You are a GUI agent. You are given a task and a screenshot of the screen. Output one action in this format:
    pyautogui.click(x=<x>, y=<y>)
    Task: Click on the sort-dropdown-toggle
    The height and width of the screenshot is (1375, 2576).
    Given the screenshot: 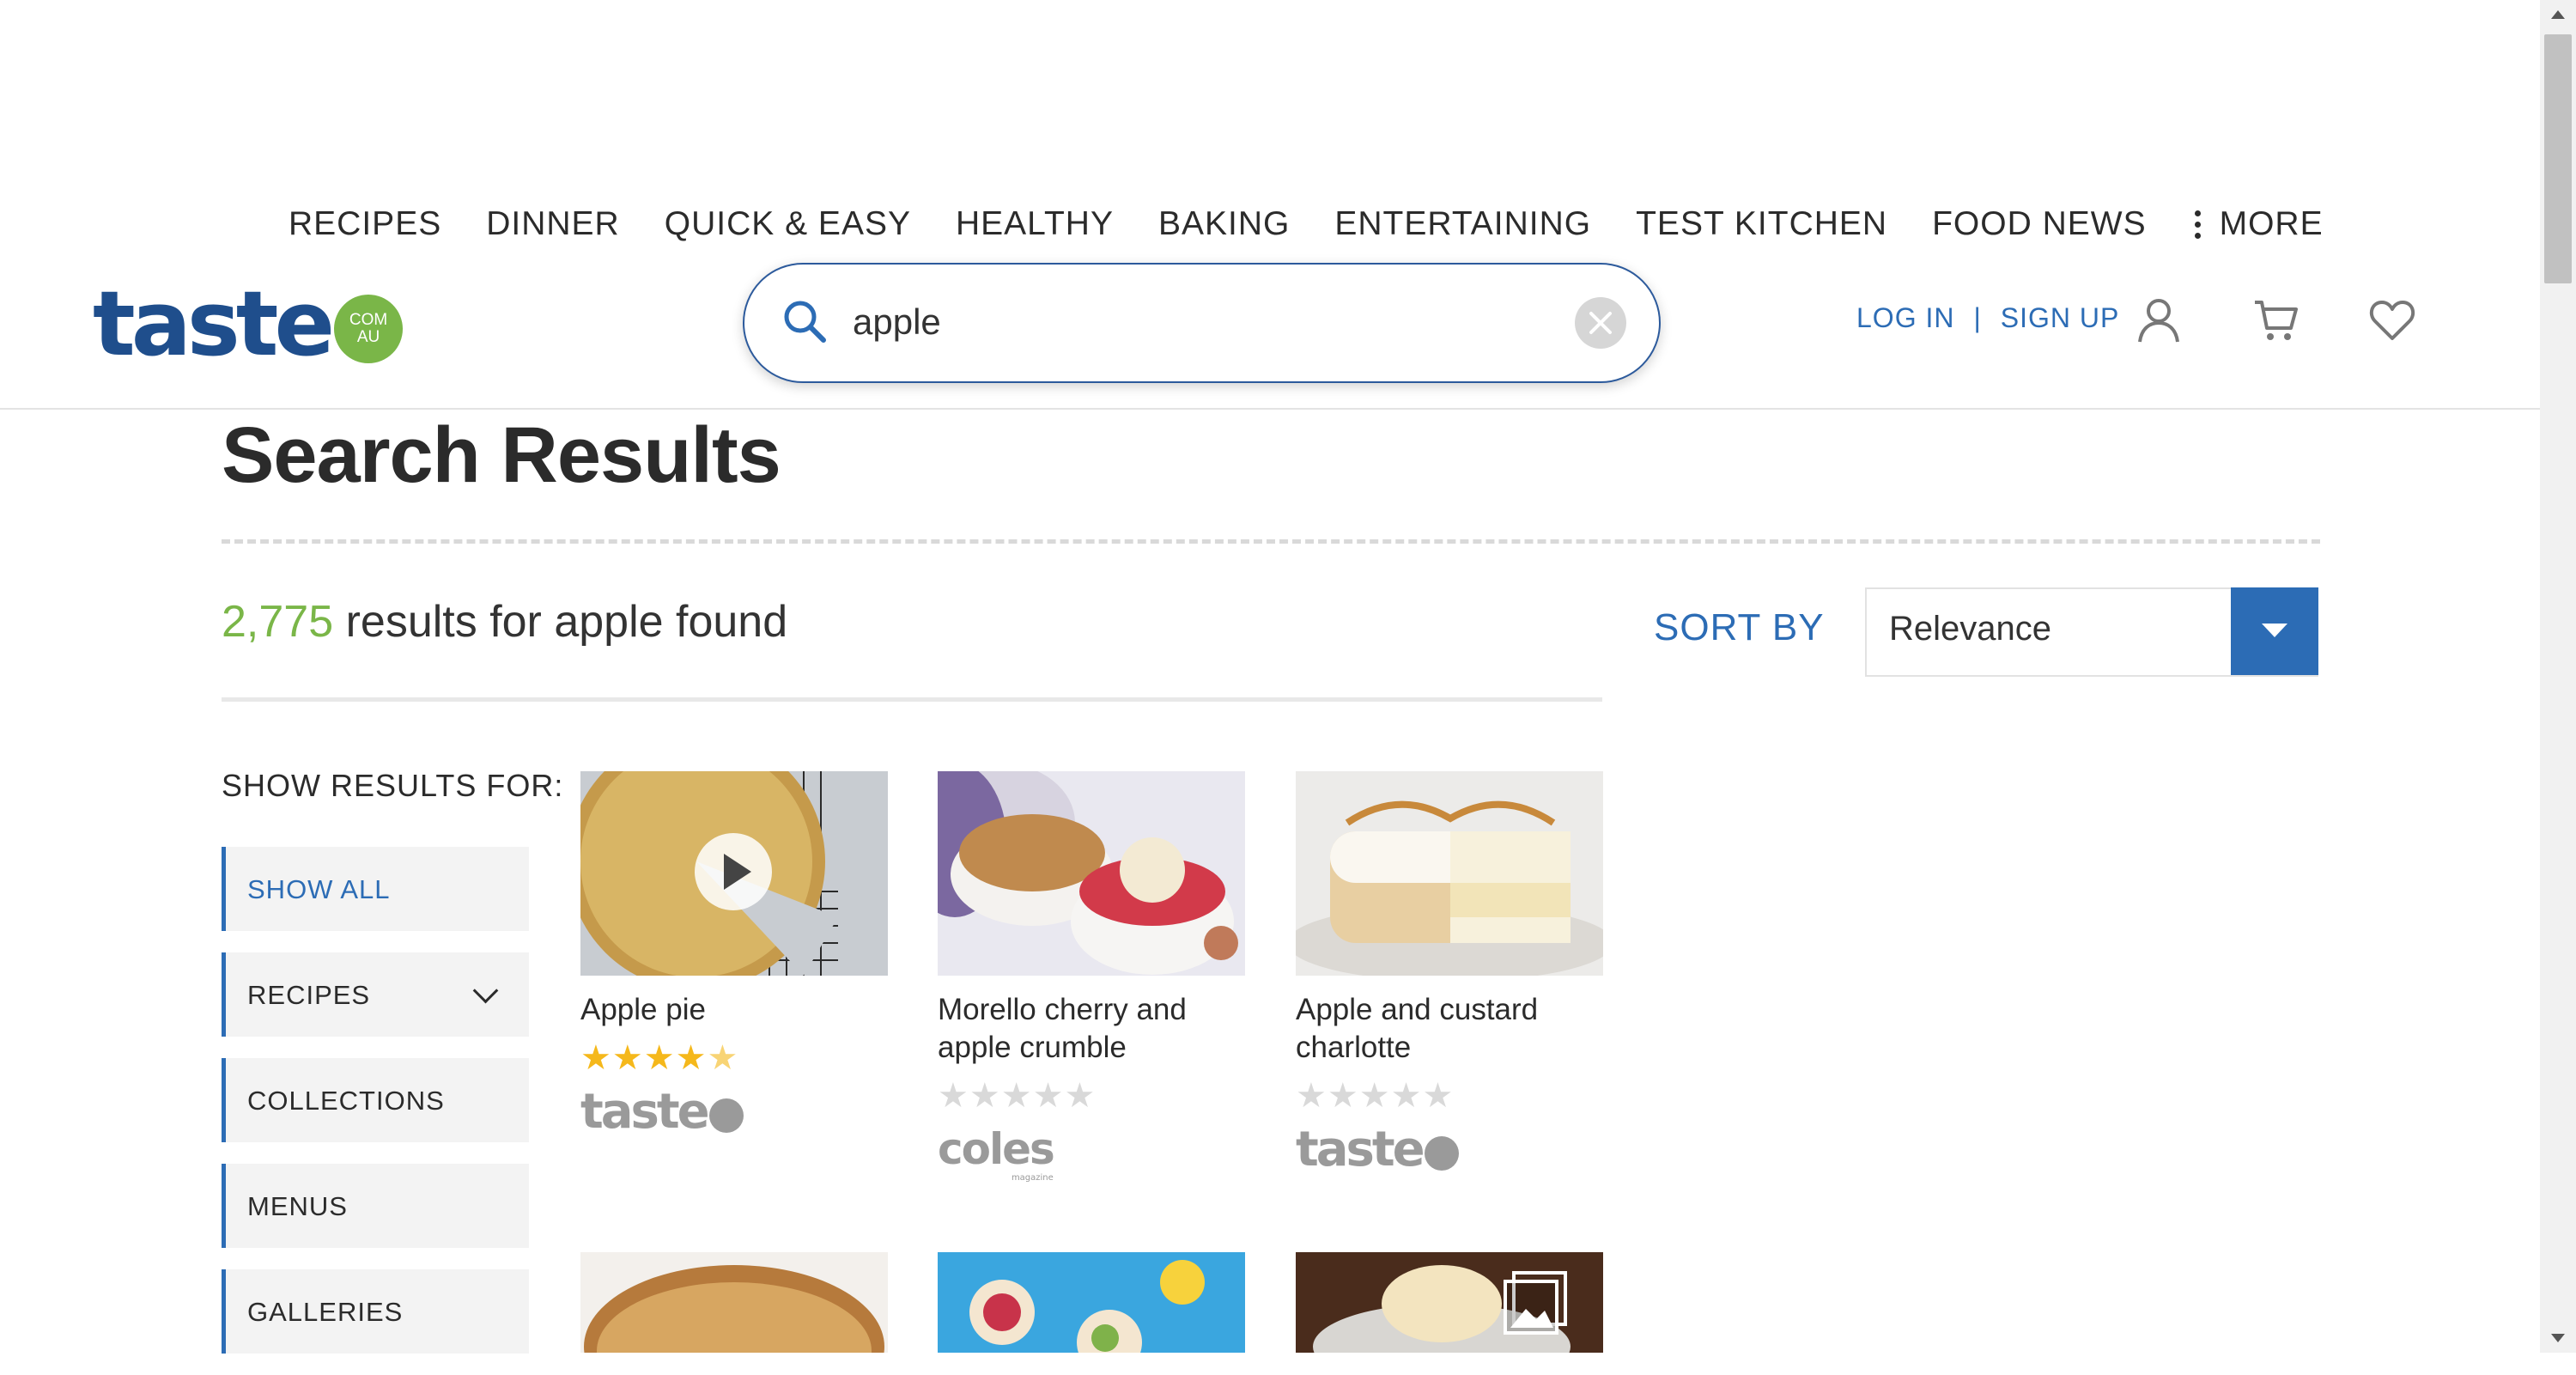 What is the action you would take?
    pyautogui.click(x=2274, y=631)
    